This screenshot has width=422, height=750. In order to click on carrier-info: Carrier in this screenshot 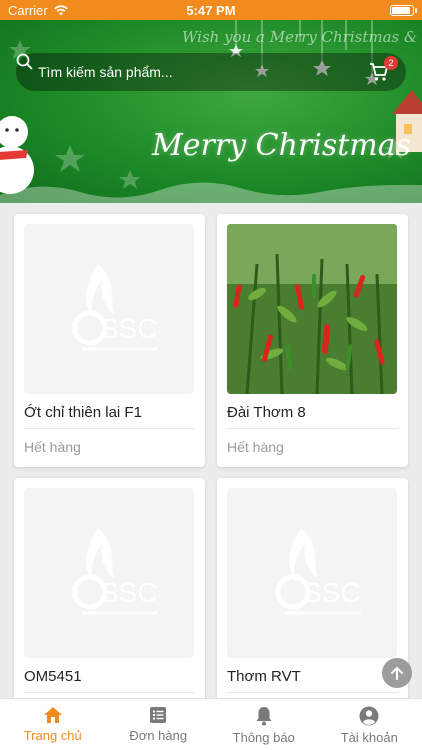, I will do `click(38, 10)`.